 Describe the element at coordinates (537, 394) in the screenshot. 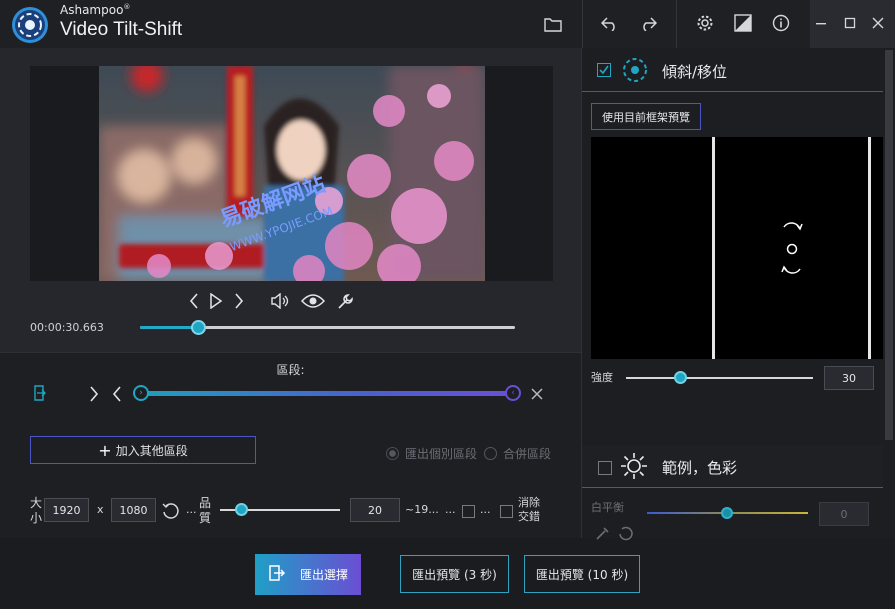

I see `remove-segment-icon` at that location.